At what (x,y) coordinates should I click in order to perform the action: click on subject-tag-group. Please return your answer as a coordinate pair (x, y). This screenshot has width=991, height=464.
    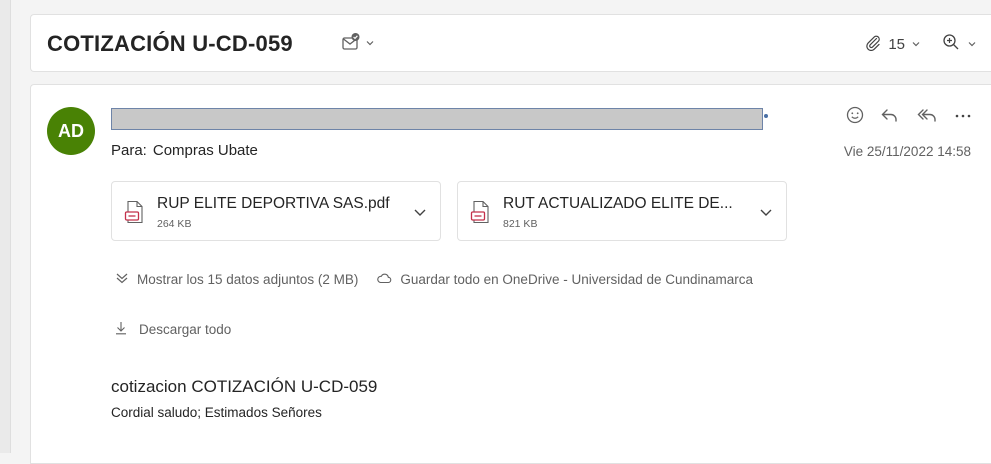
    Looking at the image, I should click on (358, 44).